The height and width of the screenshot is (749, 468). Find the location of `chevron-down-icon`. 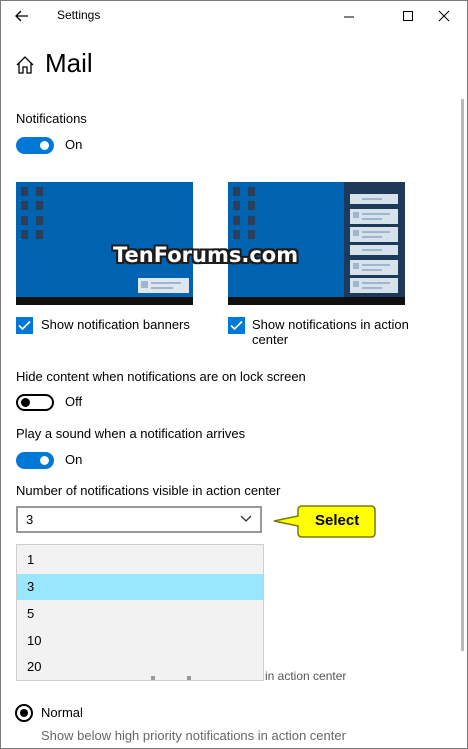

chevron-down-icon is located at coordinates (246, 518).